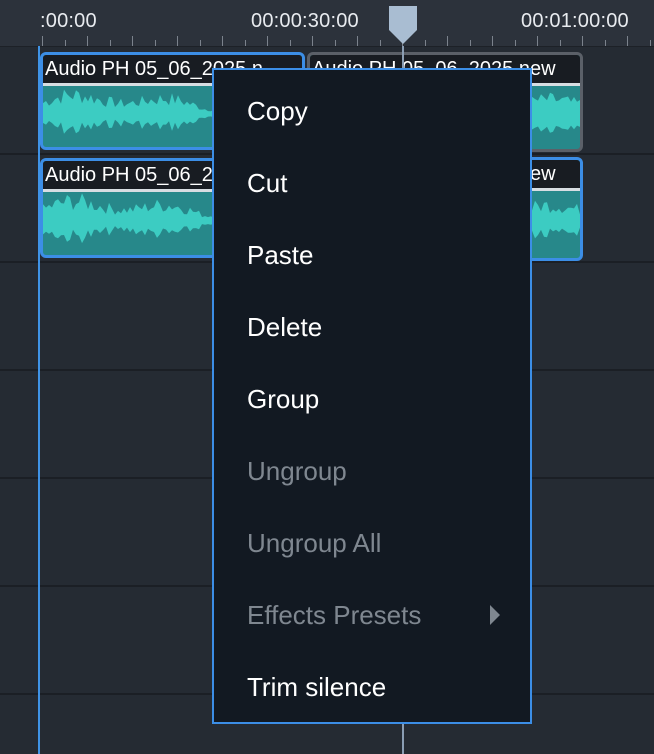 This screenshot has width=654, height=754. I want to click on menu-item-copy: Copy, so click(372, 111).